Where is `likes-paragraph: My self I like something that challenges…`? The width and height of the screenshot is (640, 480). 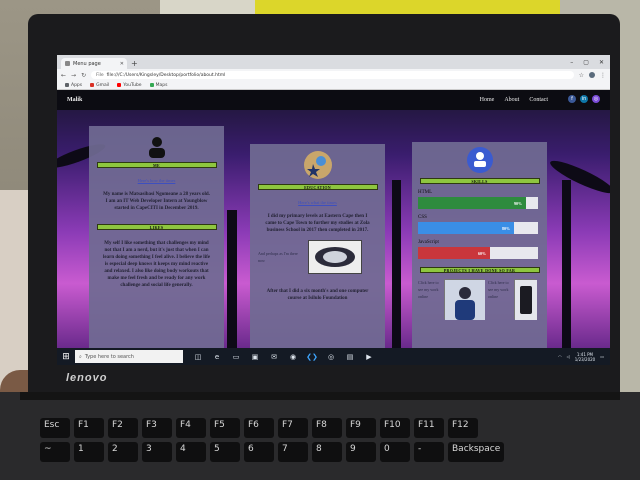 likes-paragraph: My self I like something that challenges… is located at coordinates (156, 264).